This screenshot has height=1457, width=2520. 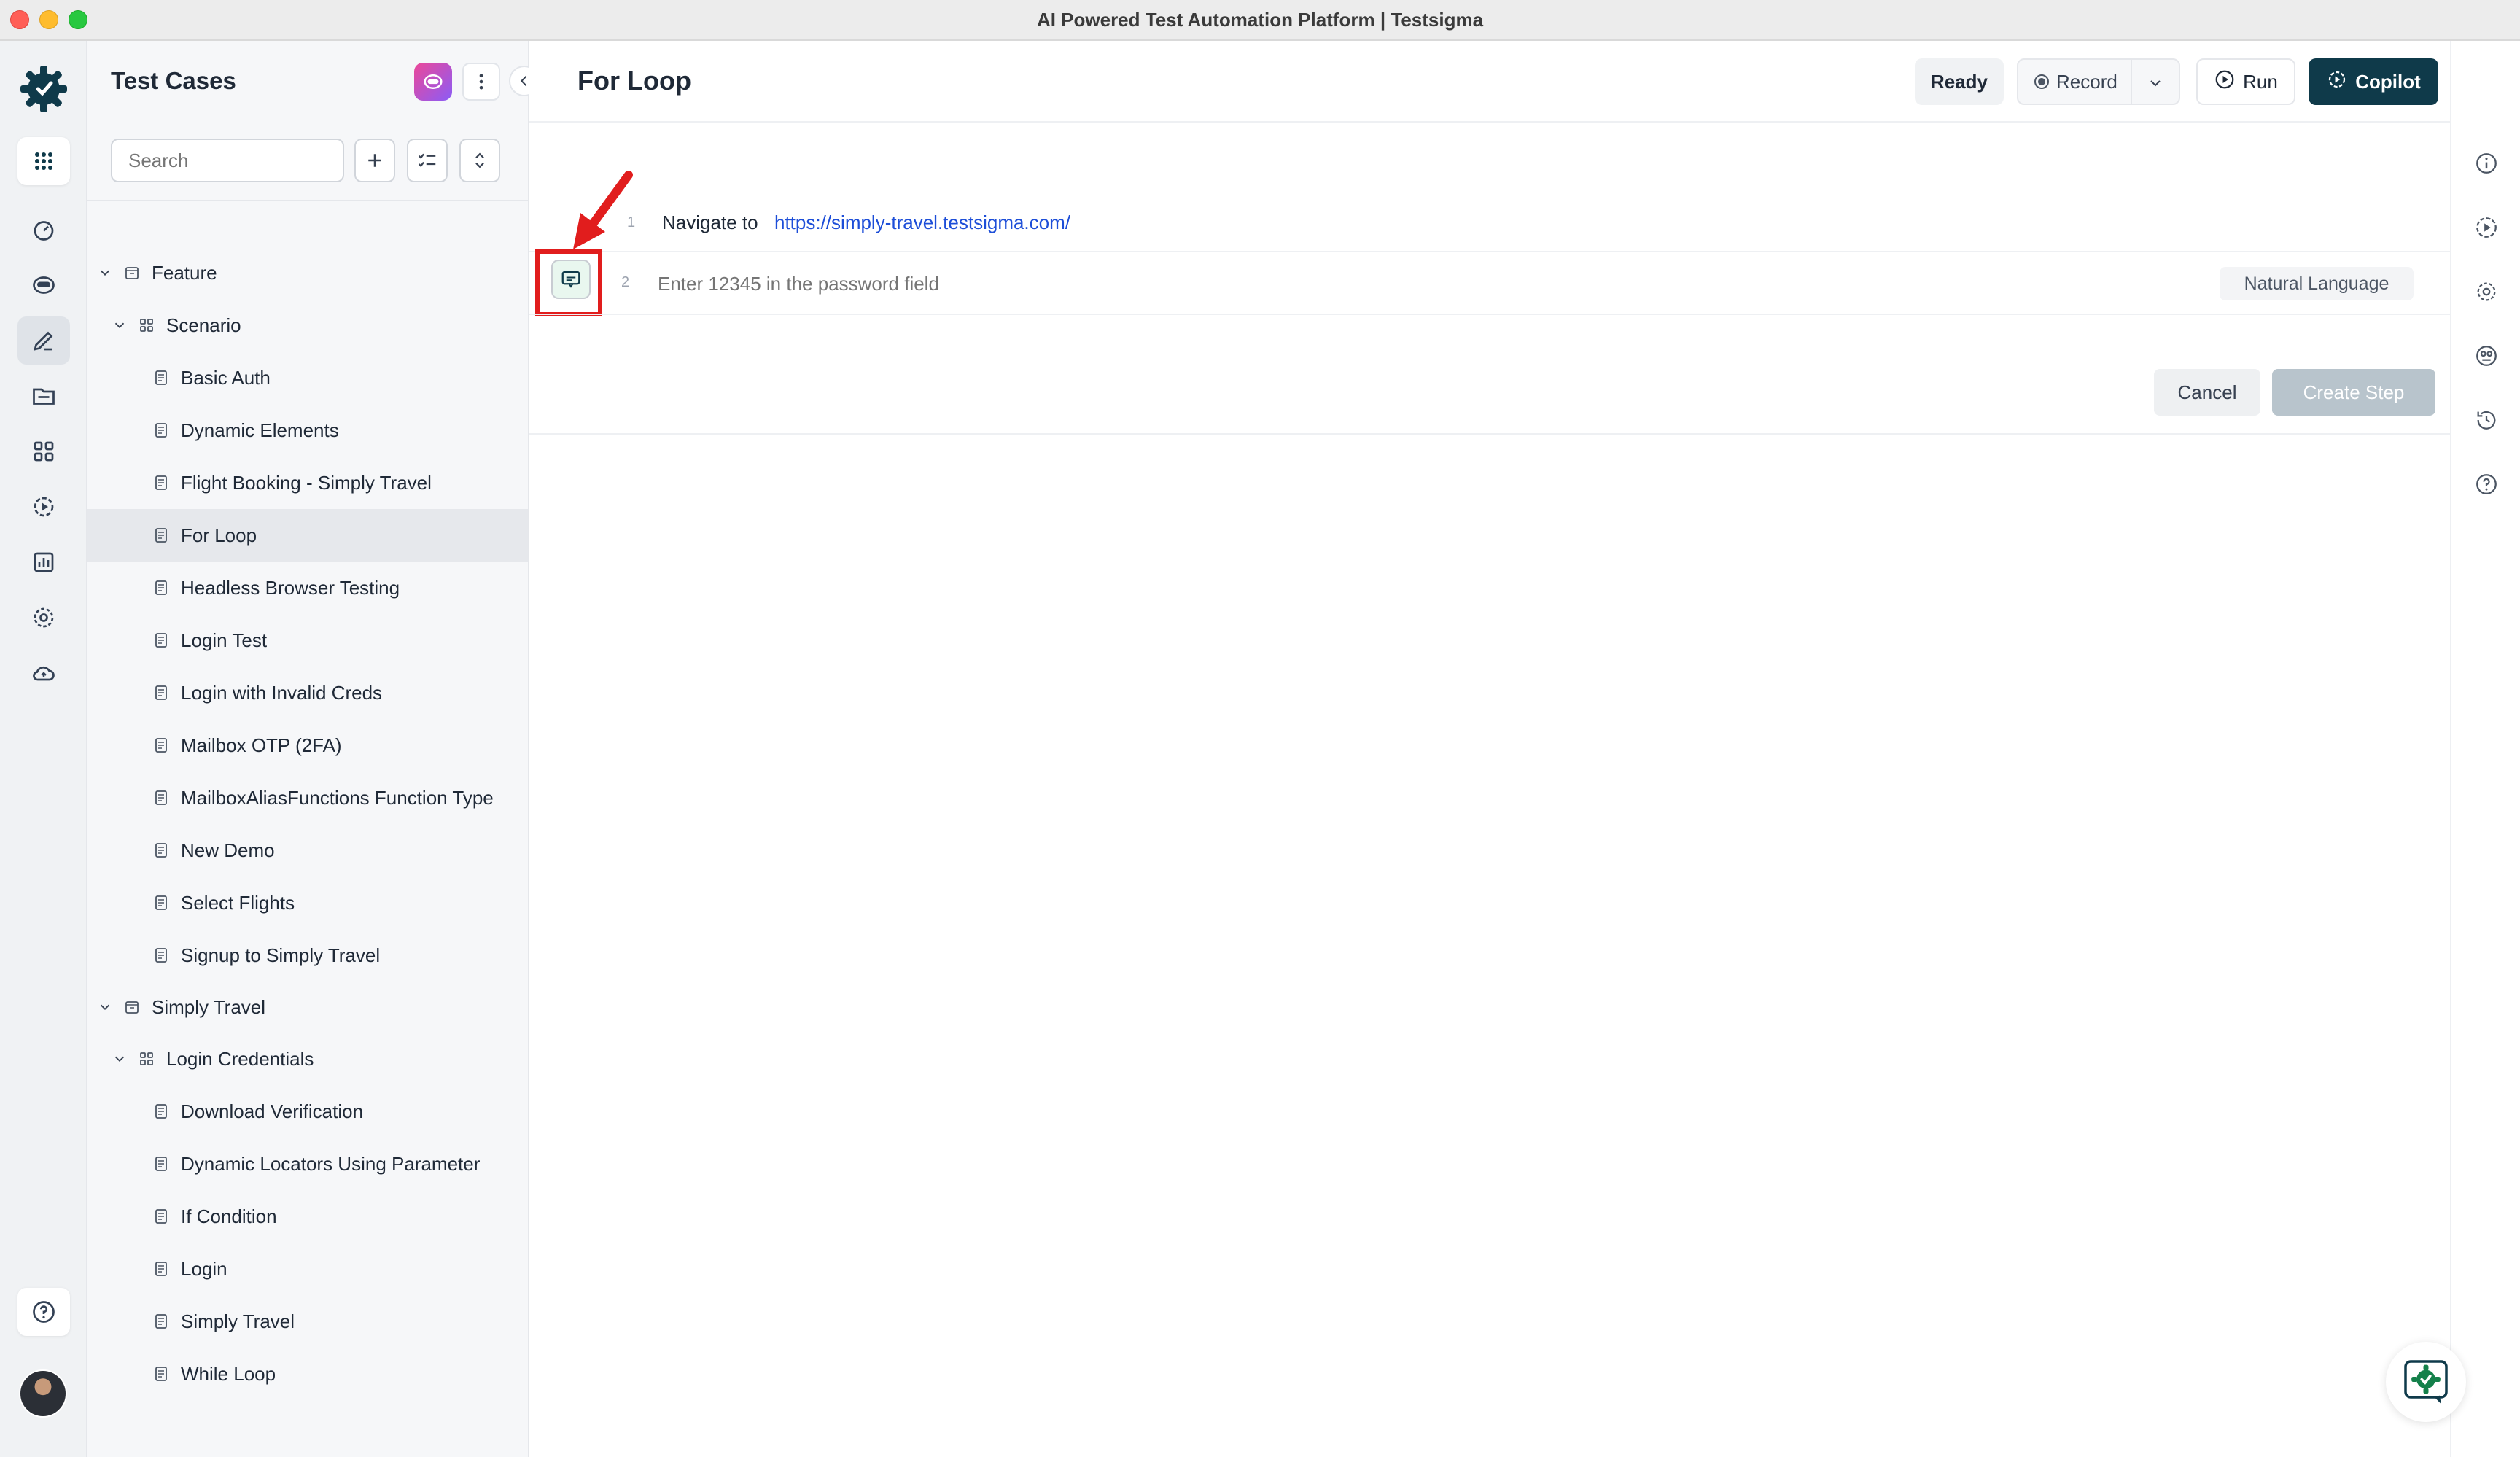 I want to click on test-case-item: Login with Invalid Creds, so click(x=308, y=693).